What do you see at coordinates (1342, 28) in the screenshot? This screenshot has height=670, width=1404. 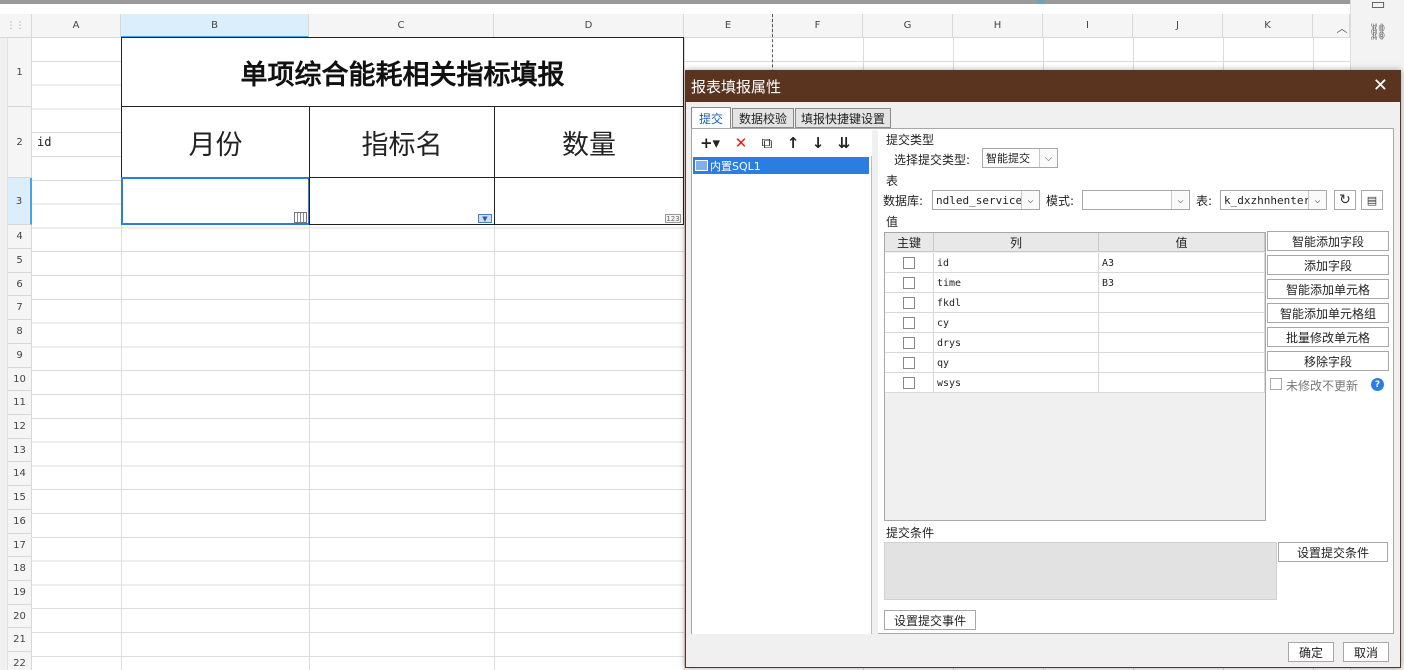 I see `scroll-up-icon: ︿` at bounding box center [1342, 28].